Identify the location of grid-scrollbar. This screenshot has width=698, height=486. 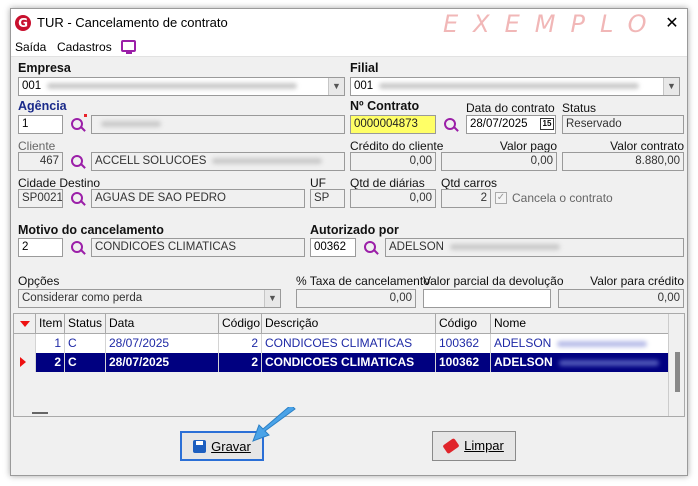
(676, 365).